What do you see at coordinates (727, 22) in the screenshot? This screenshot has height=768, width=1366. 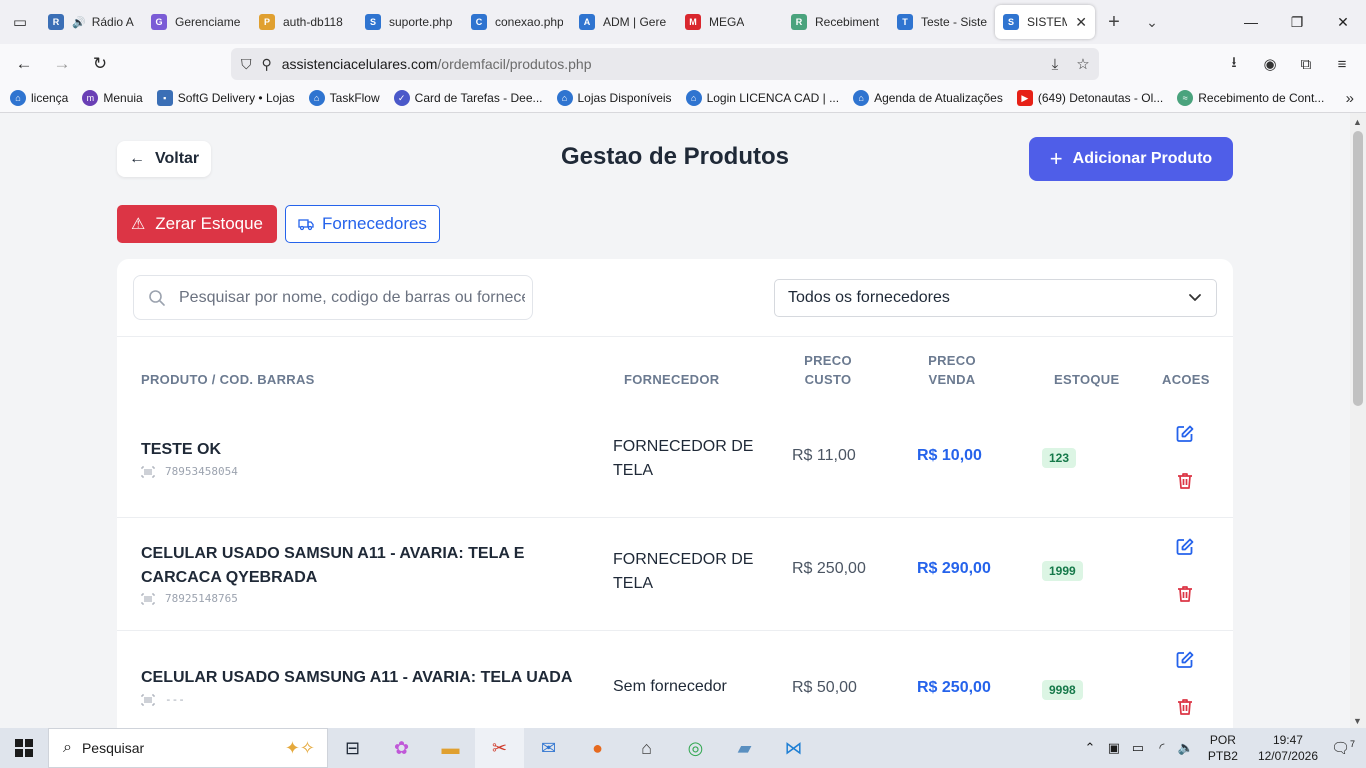 I see `tab-label: MEGA` at bounding box center [727, 22].